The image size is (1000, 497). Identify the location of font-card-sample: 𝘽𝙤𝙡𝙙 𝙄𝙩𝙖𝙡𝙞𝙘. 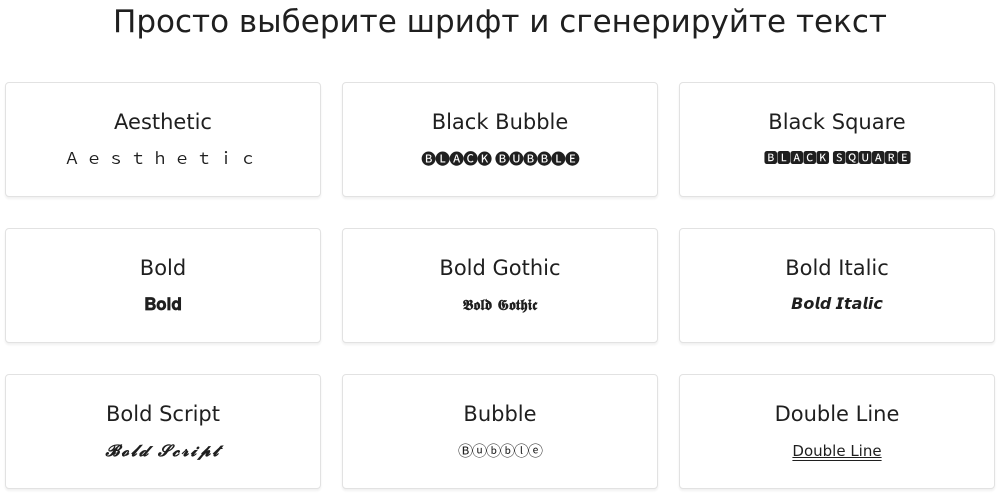
(837, 304).